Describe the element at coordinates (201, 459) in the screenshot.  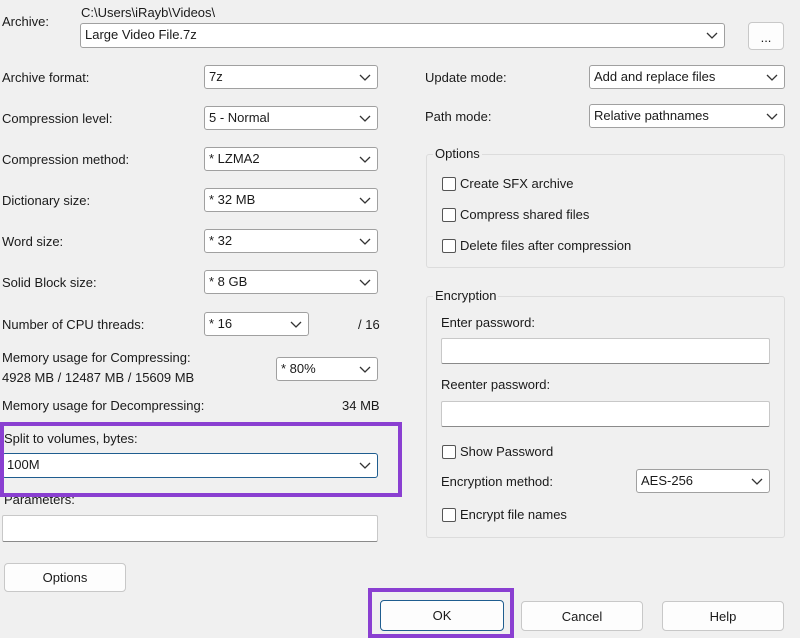
I see `split-volumes-highlight` at that location.